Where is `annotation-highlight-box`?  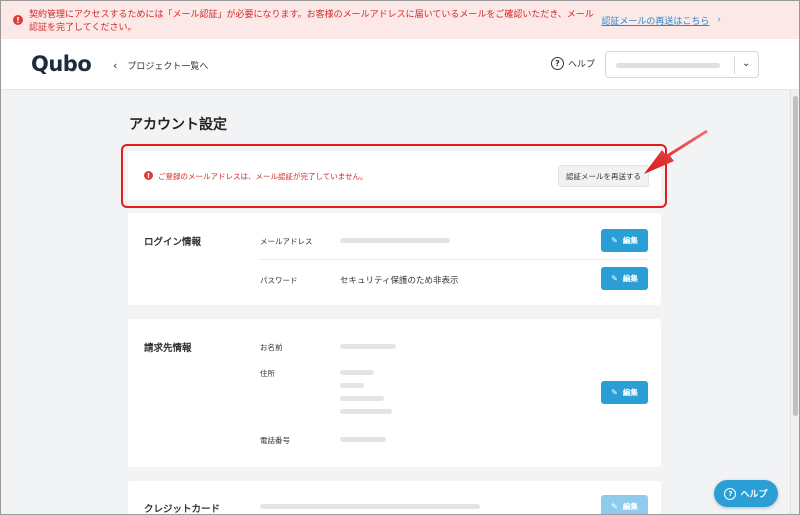 annotation-highlight-box is located at coordinates (394, 176).